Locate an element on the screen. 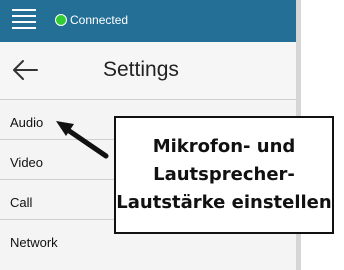 Image resolution: width=344 pixels, height=270 pixels. connection-status-text: Connected is located at coordinates (99, 20).